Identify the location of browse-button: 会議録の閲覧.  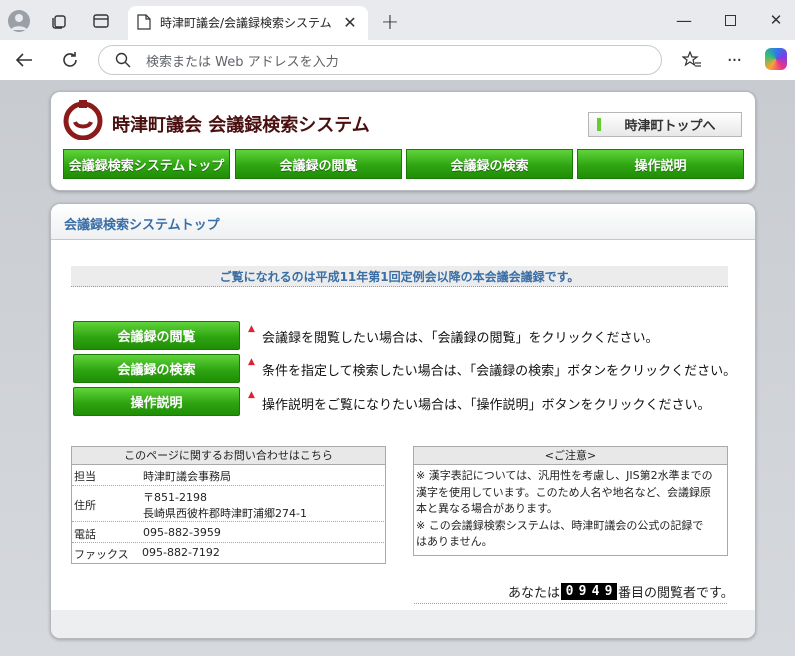
(156, 335).